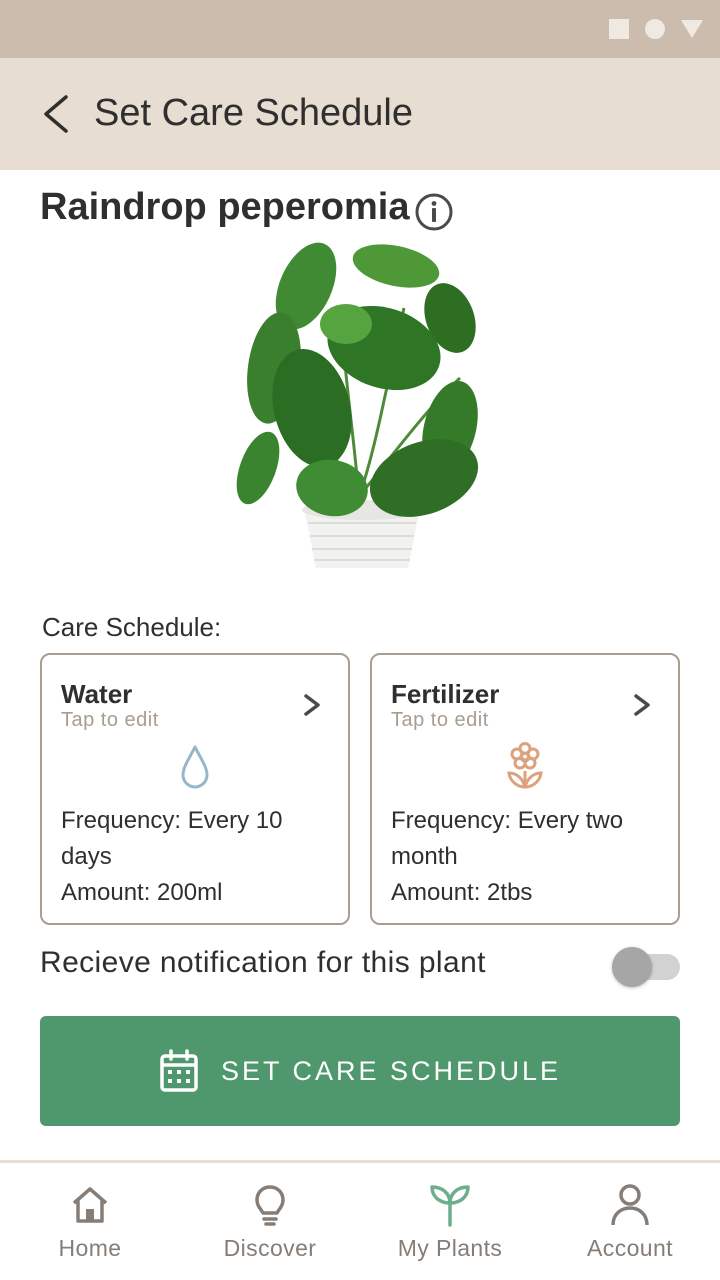 This screenshot has height=1280, width=720. I want to click on fertilizer-frequency: Frequency: Every two month, so click(507, 838).